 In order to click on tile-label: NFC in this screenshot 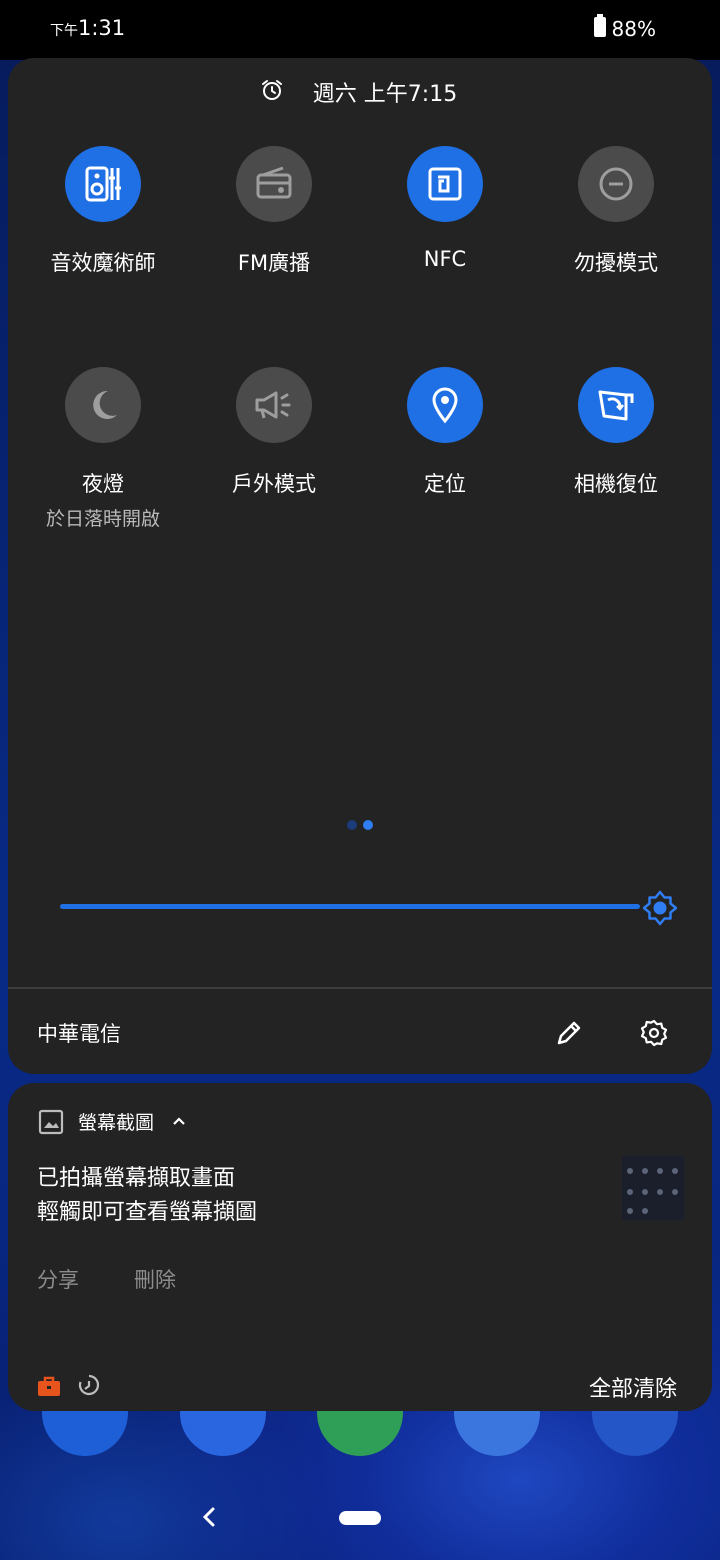, I will do `click(445, 259)`.